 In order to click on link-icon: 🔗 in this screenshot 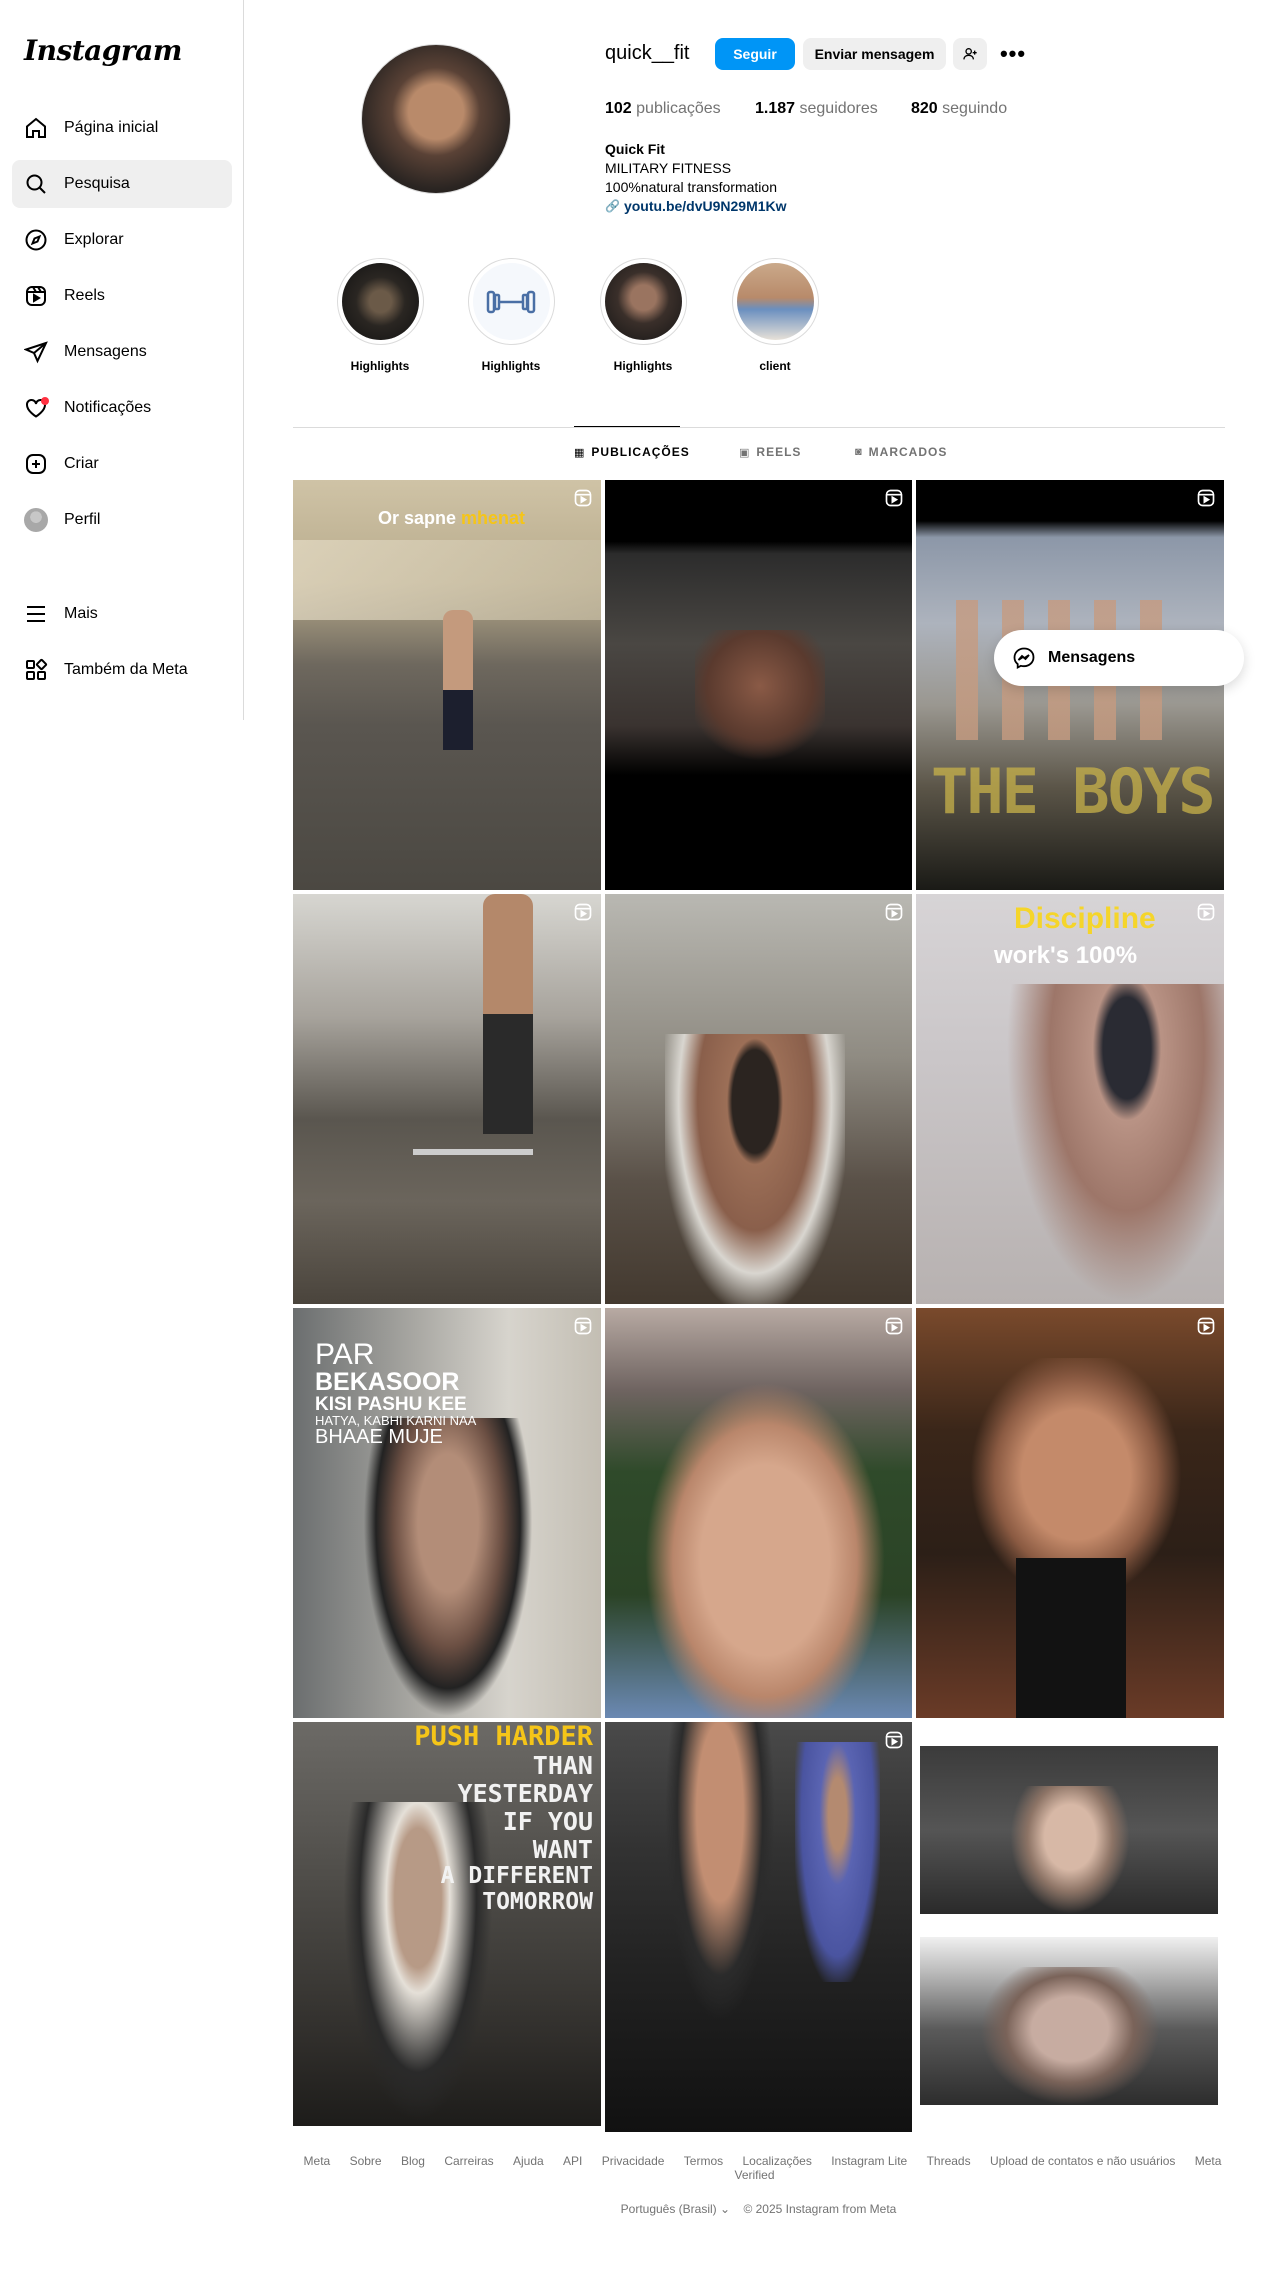, I will do `click(612, 206)`.